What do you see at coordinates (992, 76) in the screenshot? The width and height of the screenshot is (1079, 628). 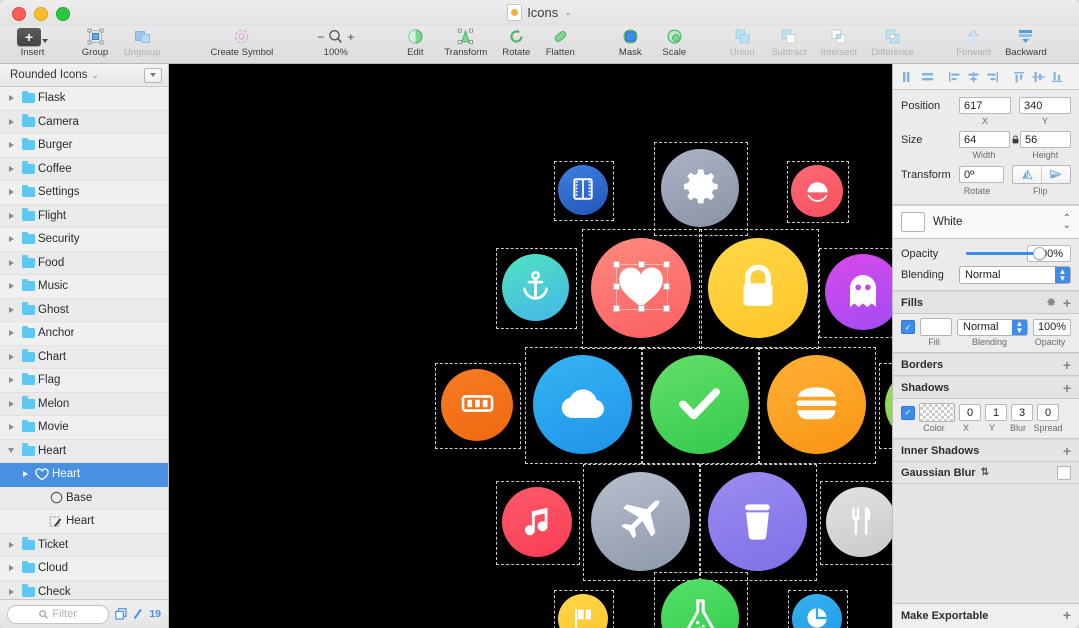 I see `align-horizontal-right-icon` at bounding box center [992, 76].